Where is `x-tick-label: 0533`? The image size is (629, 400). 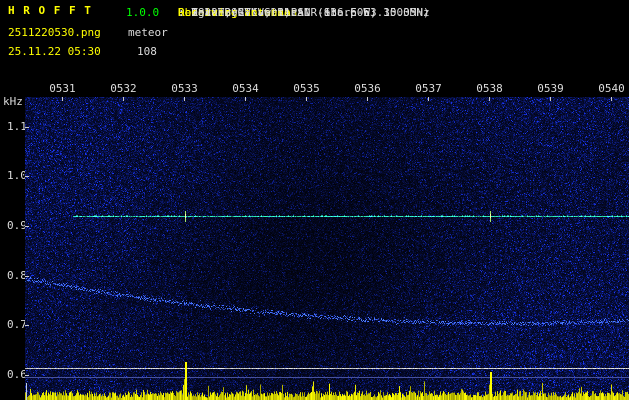 x-tick-label: 0533 is located at coordinates (184, 88).